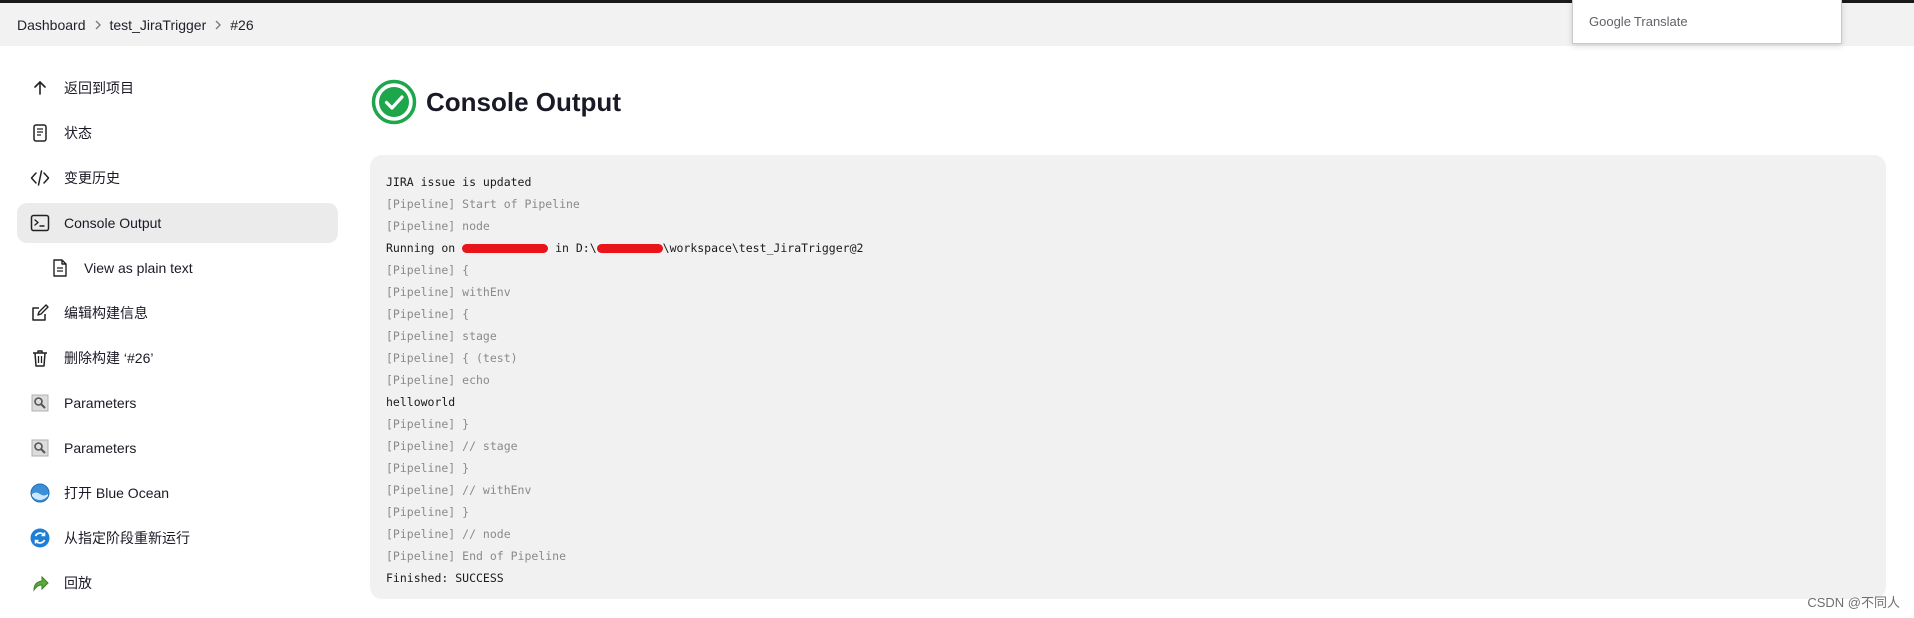  I want to click on document-icon, so click(40, 133).